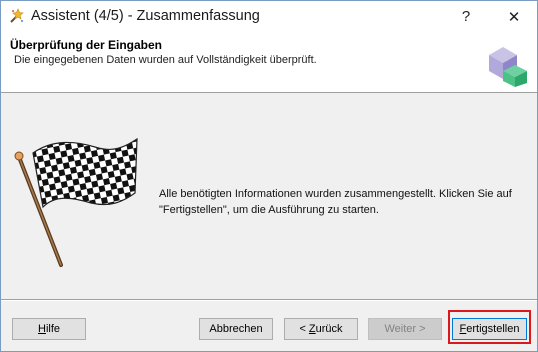 This screenshot has height=352, width=538. I want to click on help-mnemonic: H, so click(41, 329).